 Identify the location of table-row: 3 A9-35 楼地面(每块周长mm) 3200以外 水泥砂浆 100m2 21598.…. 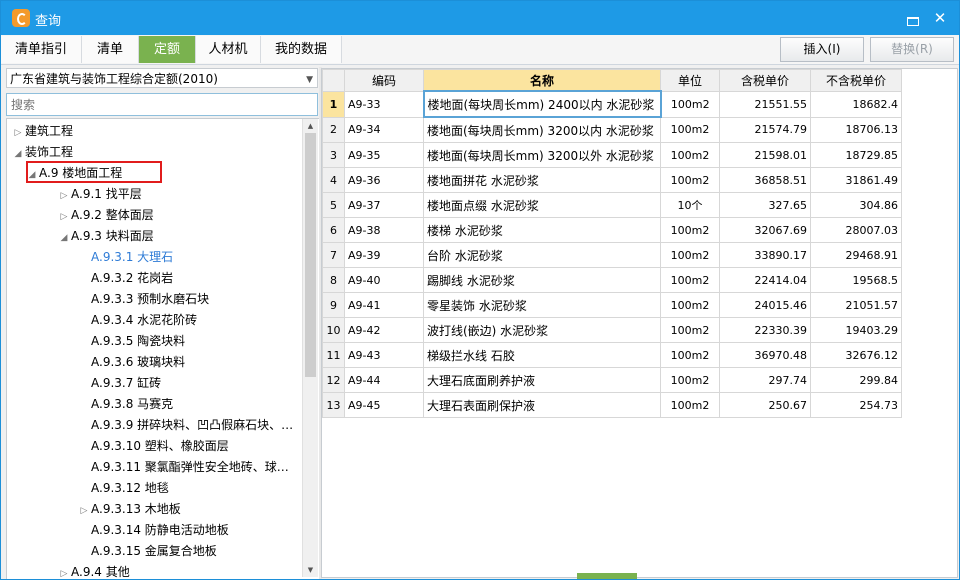
(612, 155).